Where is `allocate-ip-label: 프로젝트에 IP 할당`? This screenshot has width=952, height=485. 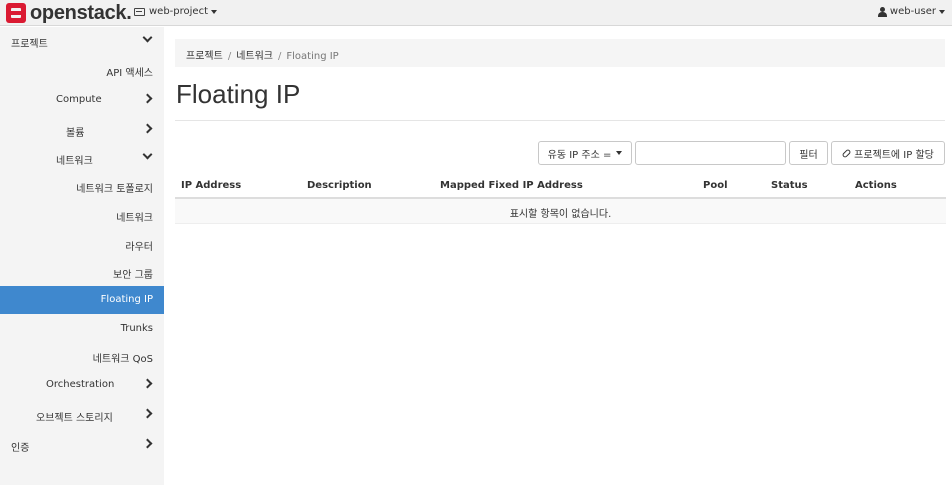 allocate-ip-label: 프로젝트에 IP 할당 is located at coordinates (894, 155).